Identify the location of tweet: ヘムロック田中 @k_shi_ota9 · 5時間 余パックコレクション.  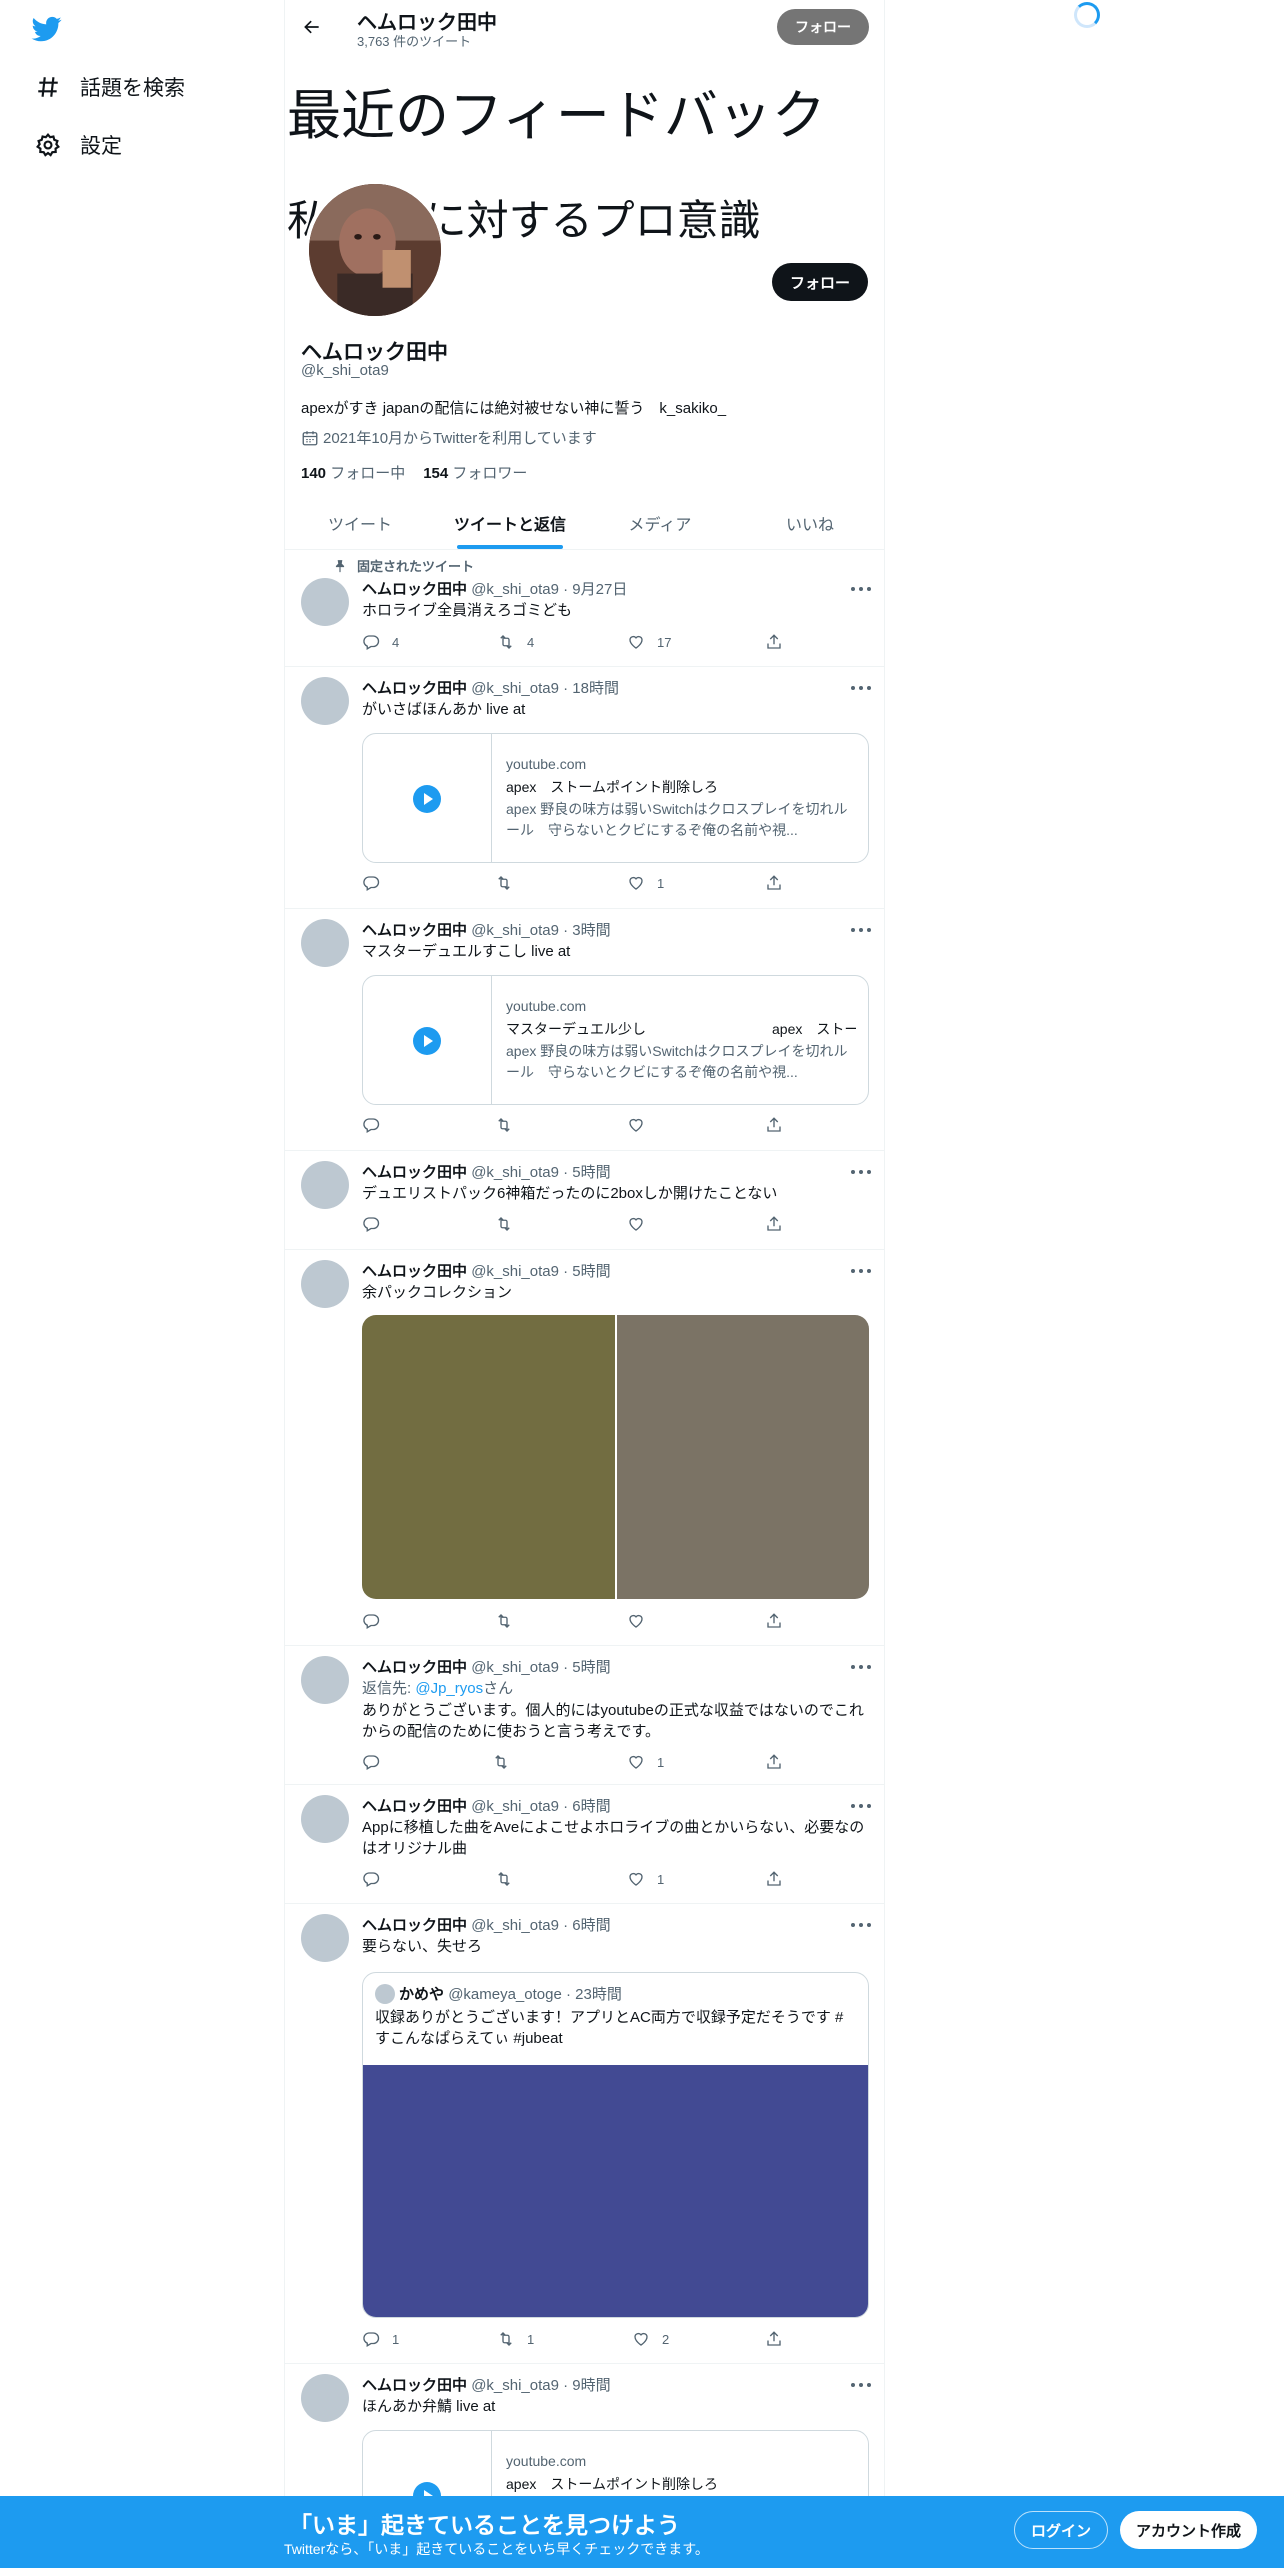
(584, 1448).